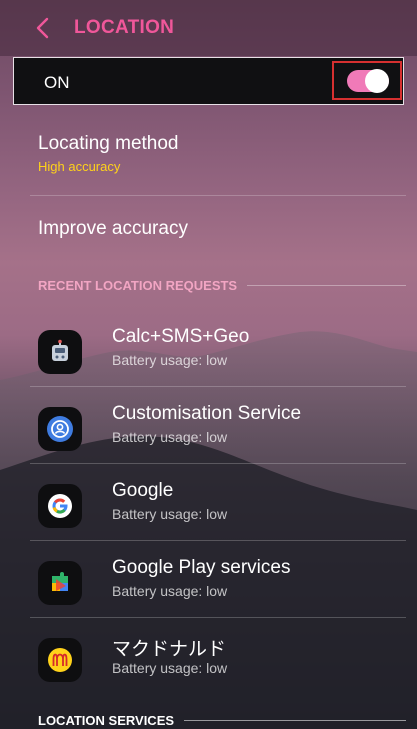 This screenshot has height=729, width=417. I want to click on improve-accuracy-title: Improve accuracy, so click(113, 228).